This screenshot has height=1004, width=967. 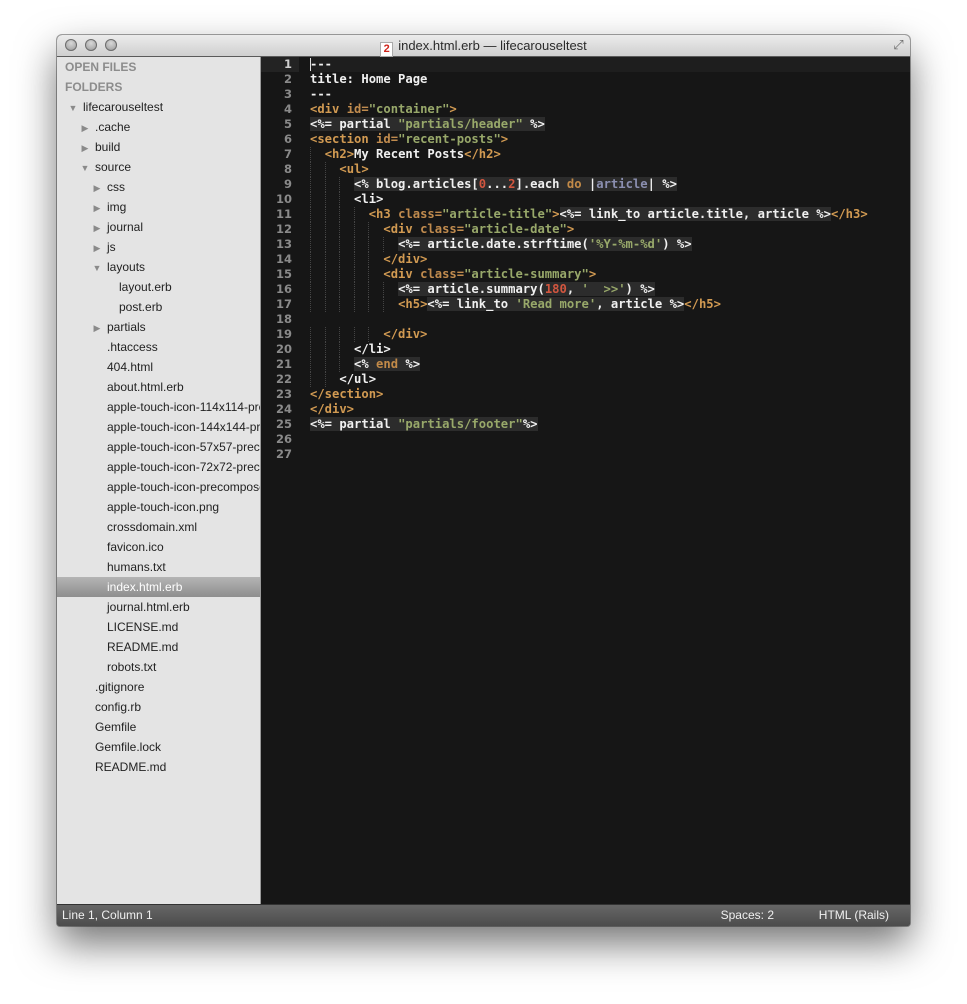 What do you see at coordinates (610, 349) in the screenshot?
I see `code-line: </li>` at bounding box center [610, 349].